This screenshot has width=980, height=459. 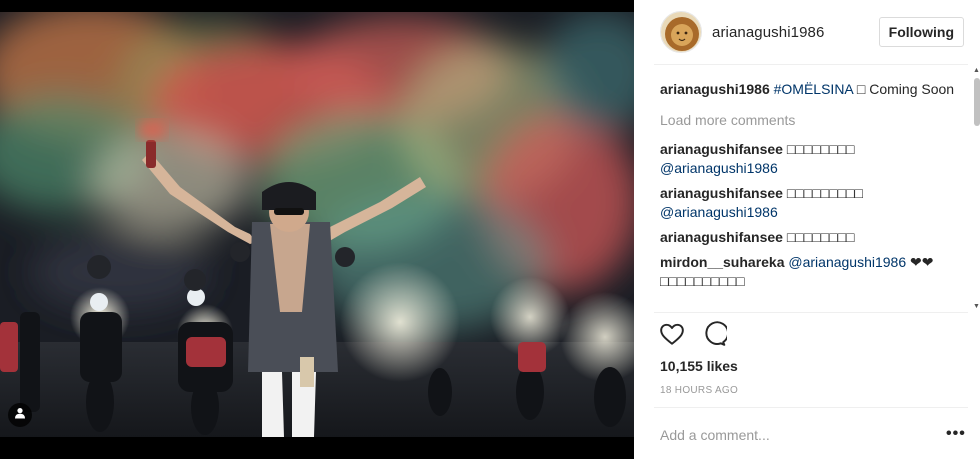 I want to click on scroll-thumb, so click(x=977, y=102).